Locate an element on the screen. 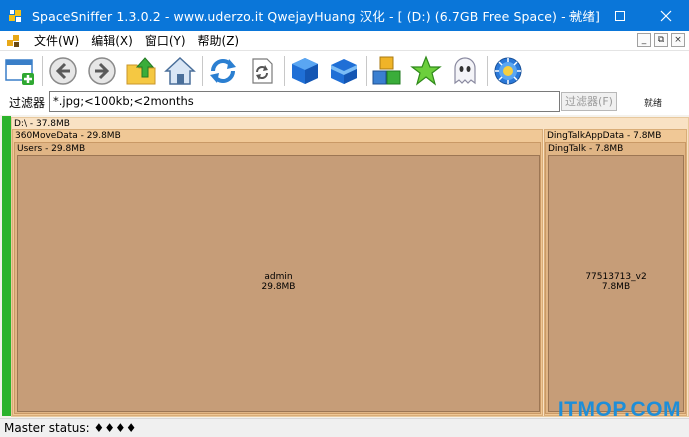 This screenshot has height=437, width=689. scan-progress-bar is located at coordinates (6, 266).